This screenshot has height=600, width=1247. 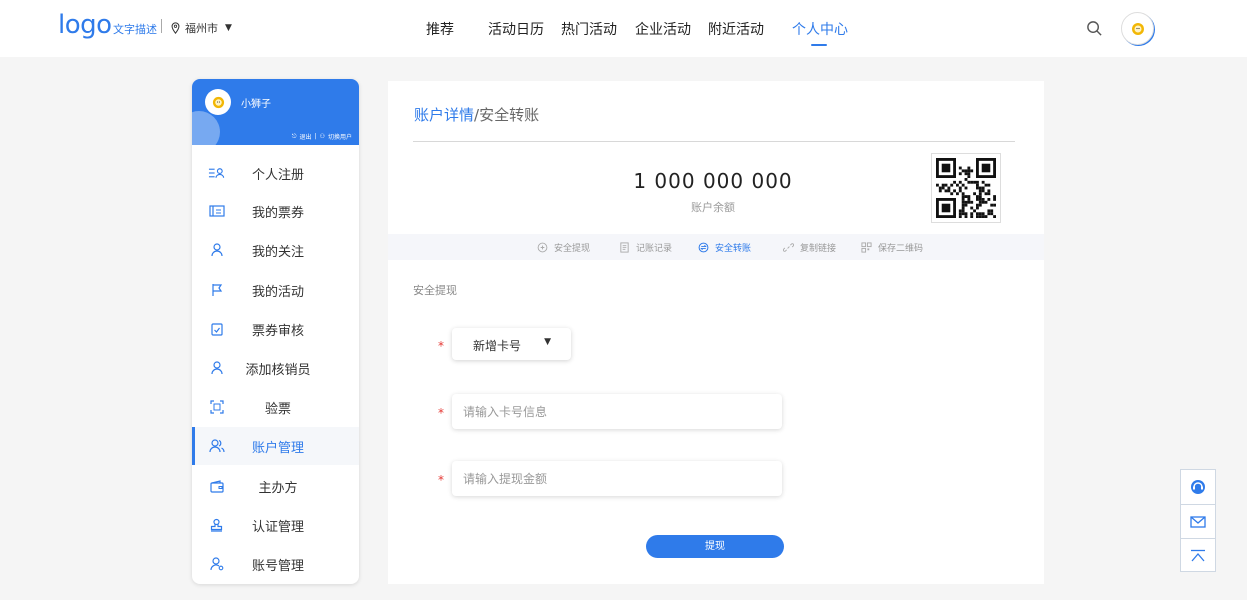 I want to click on users-icon, so click(x=216, y=446).